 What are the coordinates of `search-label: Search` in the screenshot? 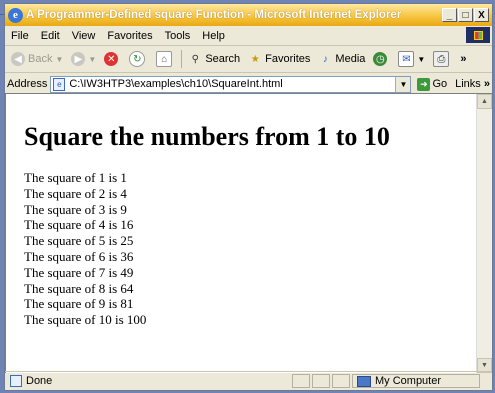 It's located at (223, 59).